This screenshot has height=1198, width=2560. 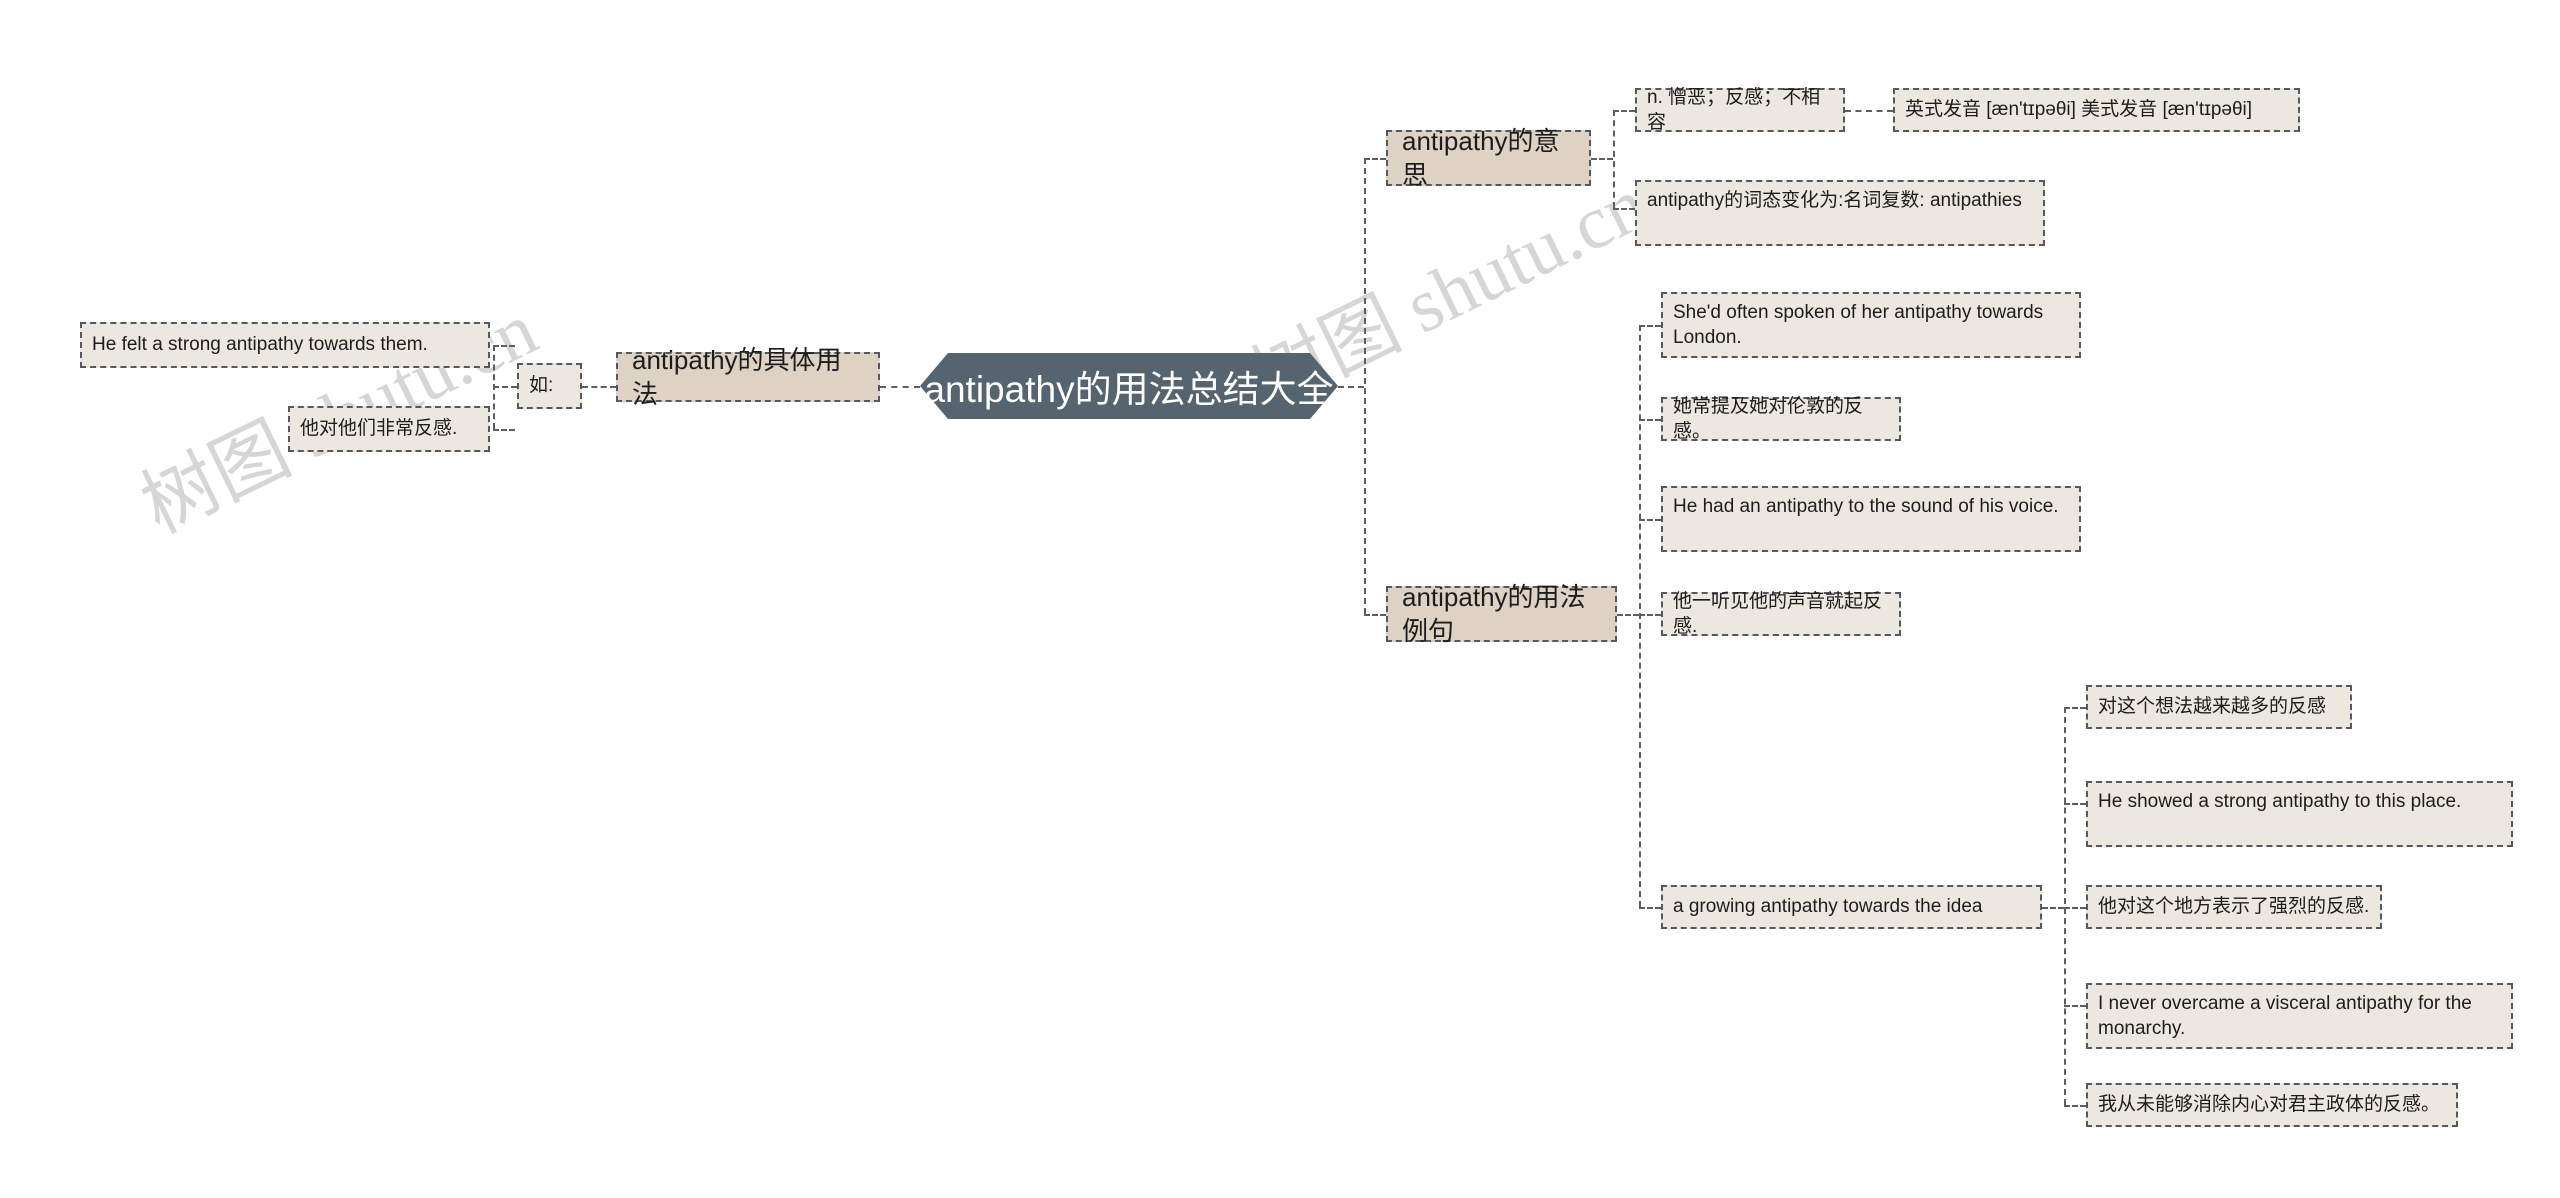 I want to click on sub-sentence-3: 他对这个地方表示了强烈的反感., so click(x=2234, y=907).